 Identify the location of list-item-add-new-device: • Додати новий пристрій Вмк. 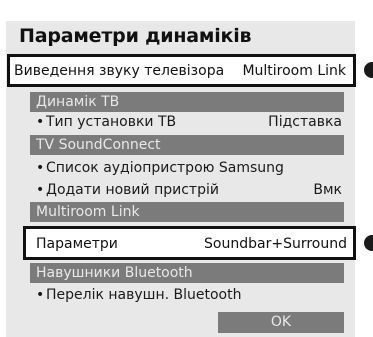
(189, 190).